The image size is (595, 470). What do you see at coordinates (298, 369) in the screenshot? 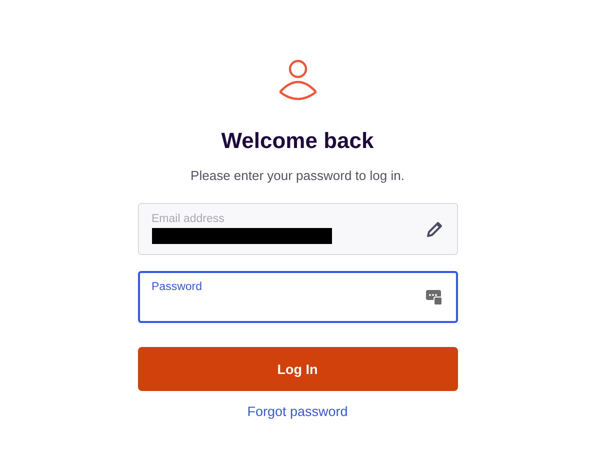
I see `login-button: Log In` at bounding box center [298, 369].